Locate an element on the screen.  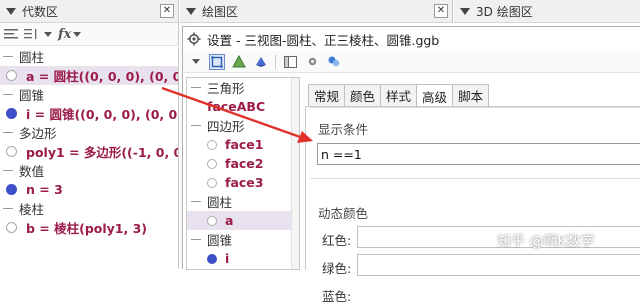
objects-icon is located at coordinates (217, 61).